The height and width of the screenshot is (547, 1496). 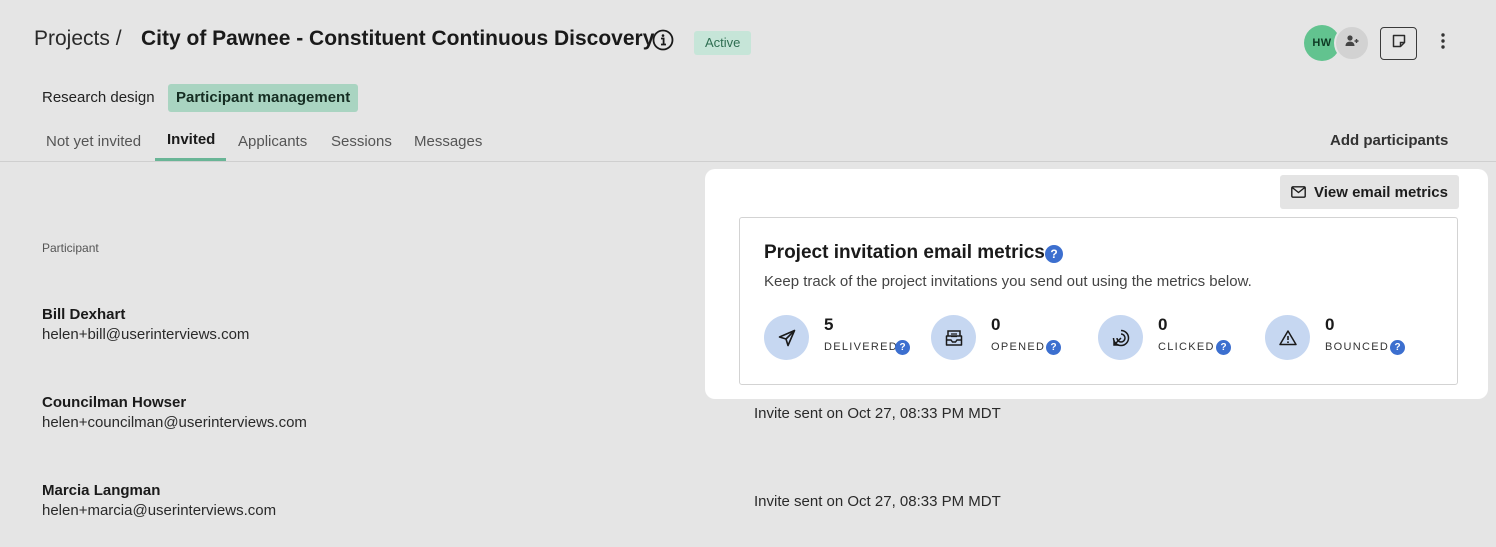 I want to click on active-tab-indicator, so click(x=190, y=159).